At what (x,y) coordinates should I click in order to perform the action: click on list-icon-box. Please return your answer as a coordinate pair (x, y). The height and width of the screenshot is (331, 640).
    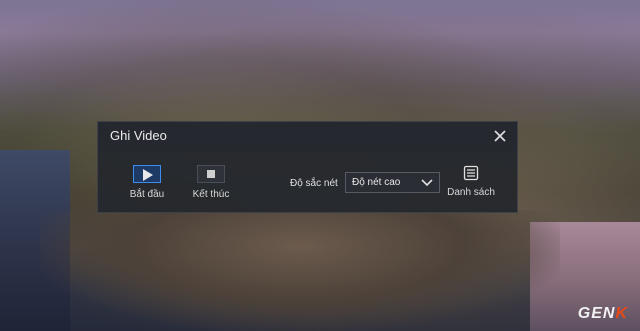
    Looking at the image, I should click on (471, 173).